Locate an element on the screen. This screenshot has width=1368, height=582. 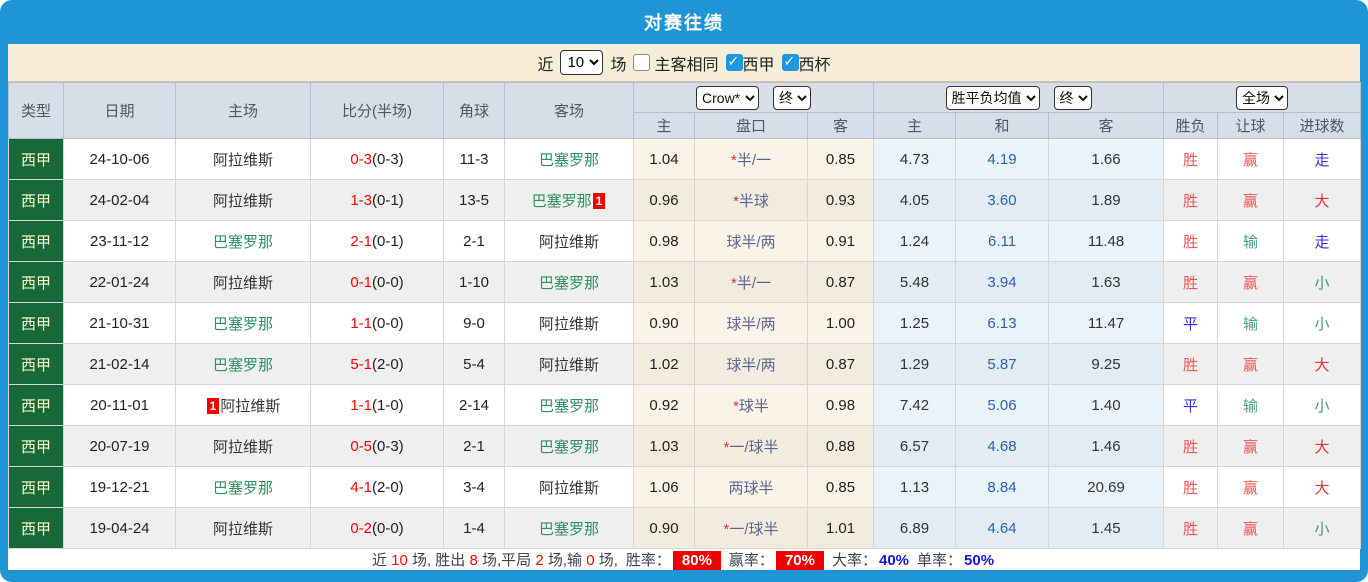
league-checkbox is located at coordinates (734, 62).